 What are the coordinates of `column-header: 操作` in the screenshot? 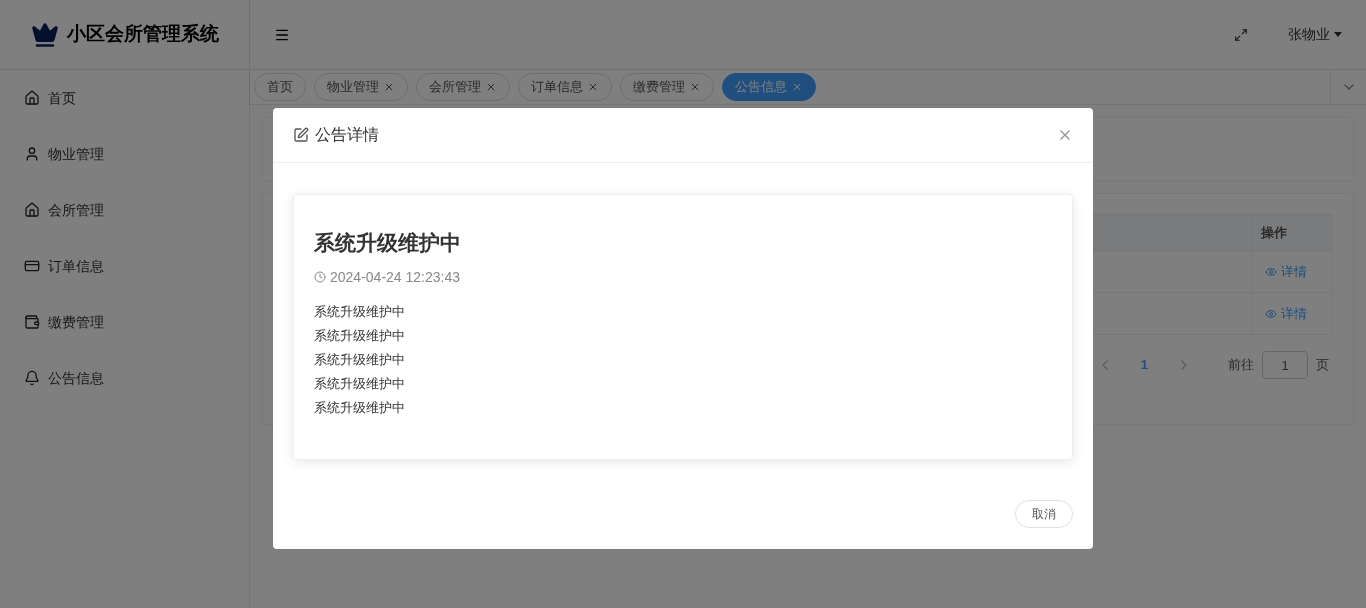 It's located at (1292, 233).